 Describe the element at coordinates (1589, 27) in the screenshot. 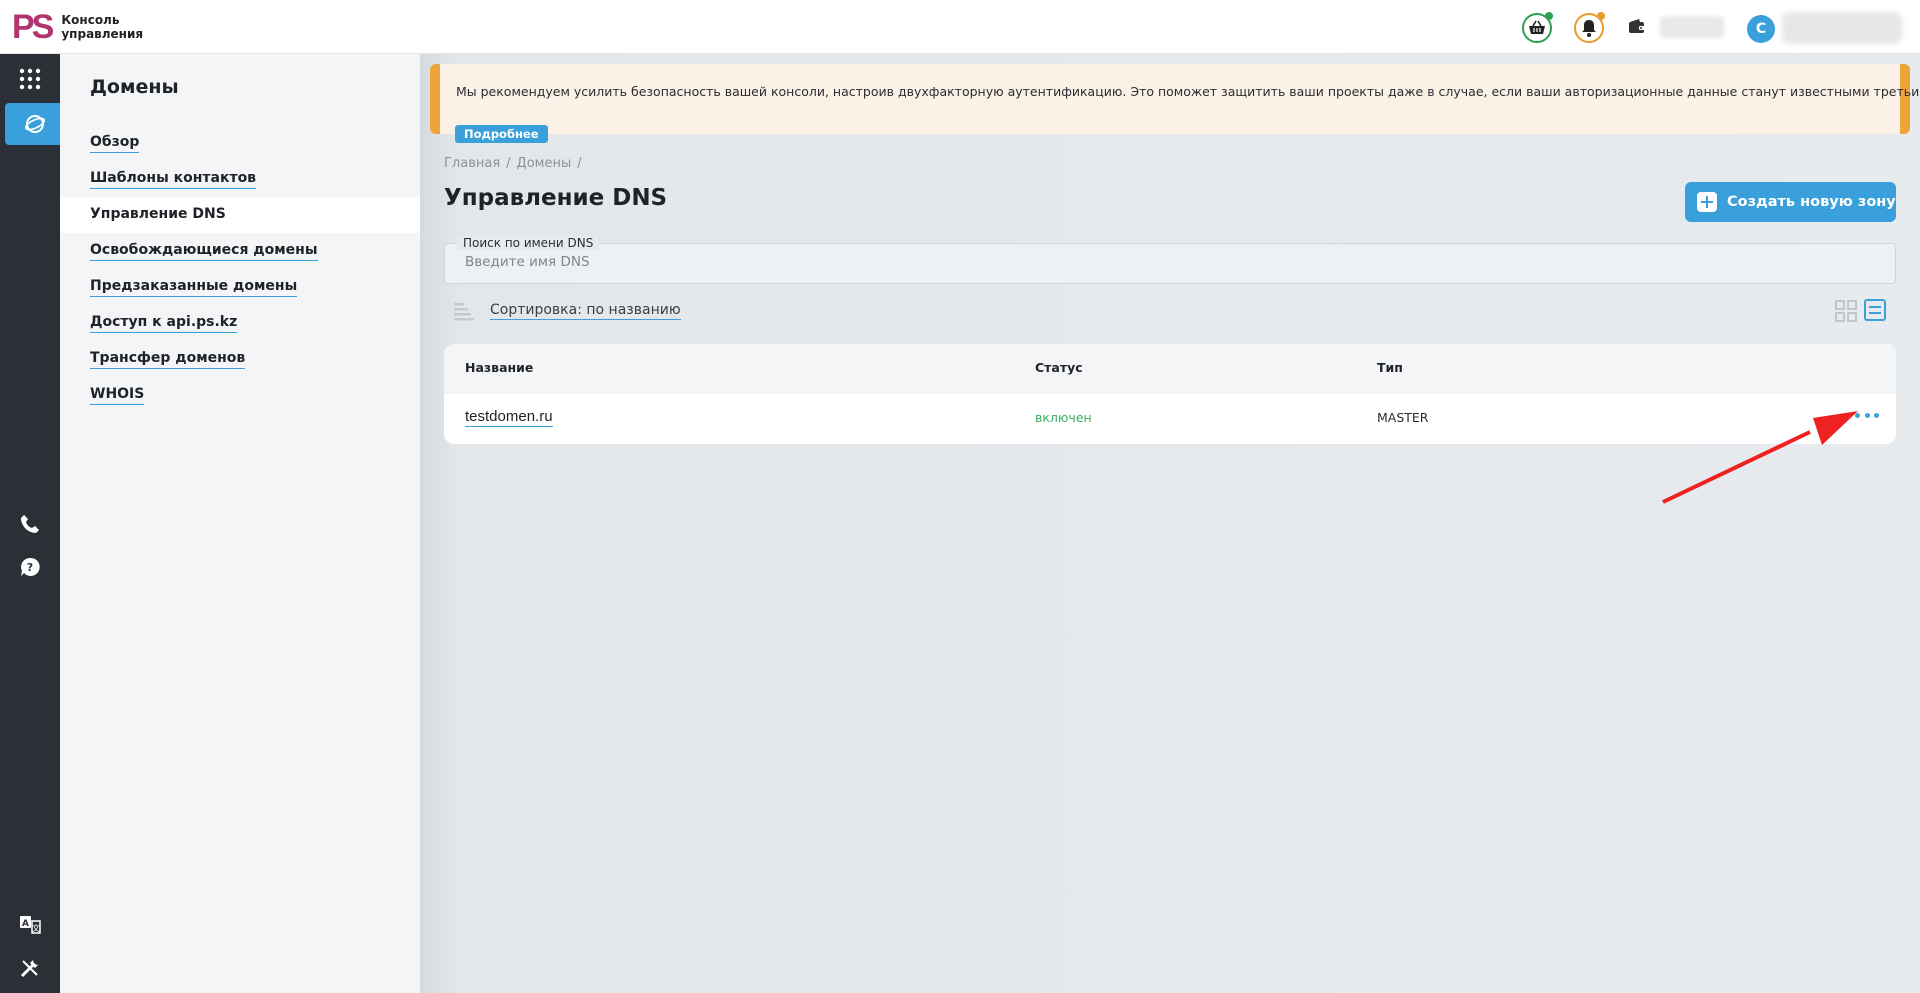

I see `bell-icon` at that location.